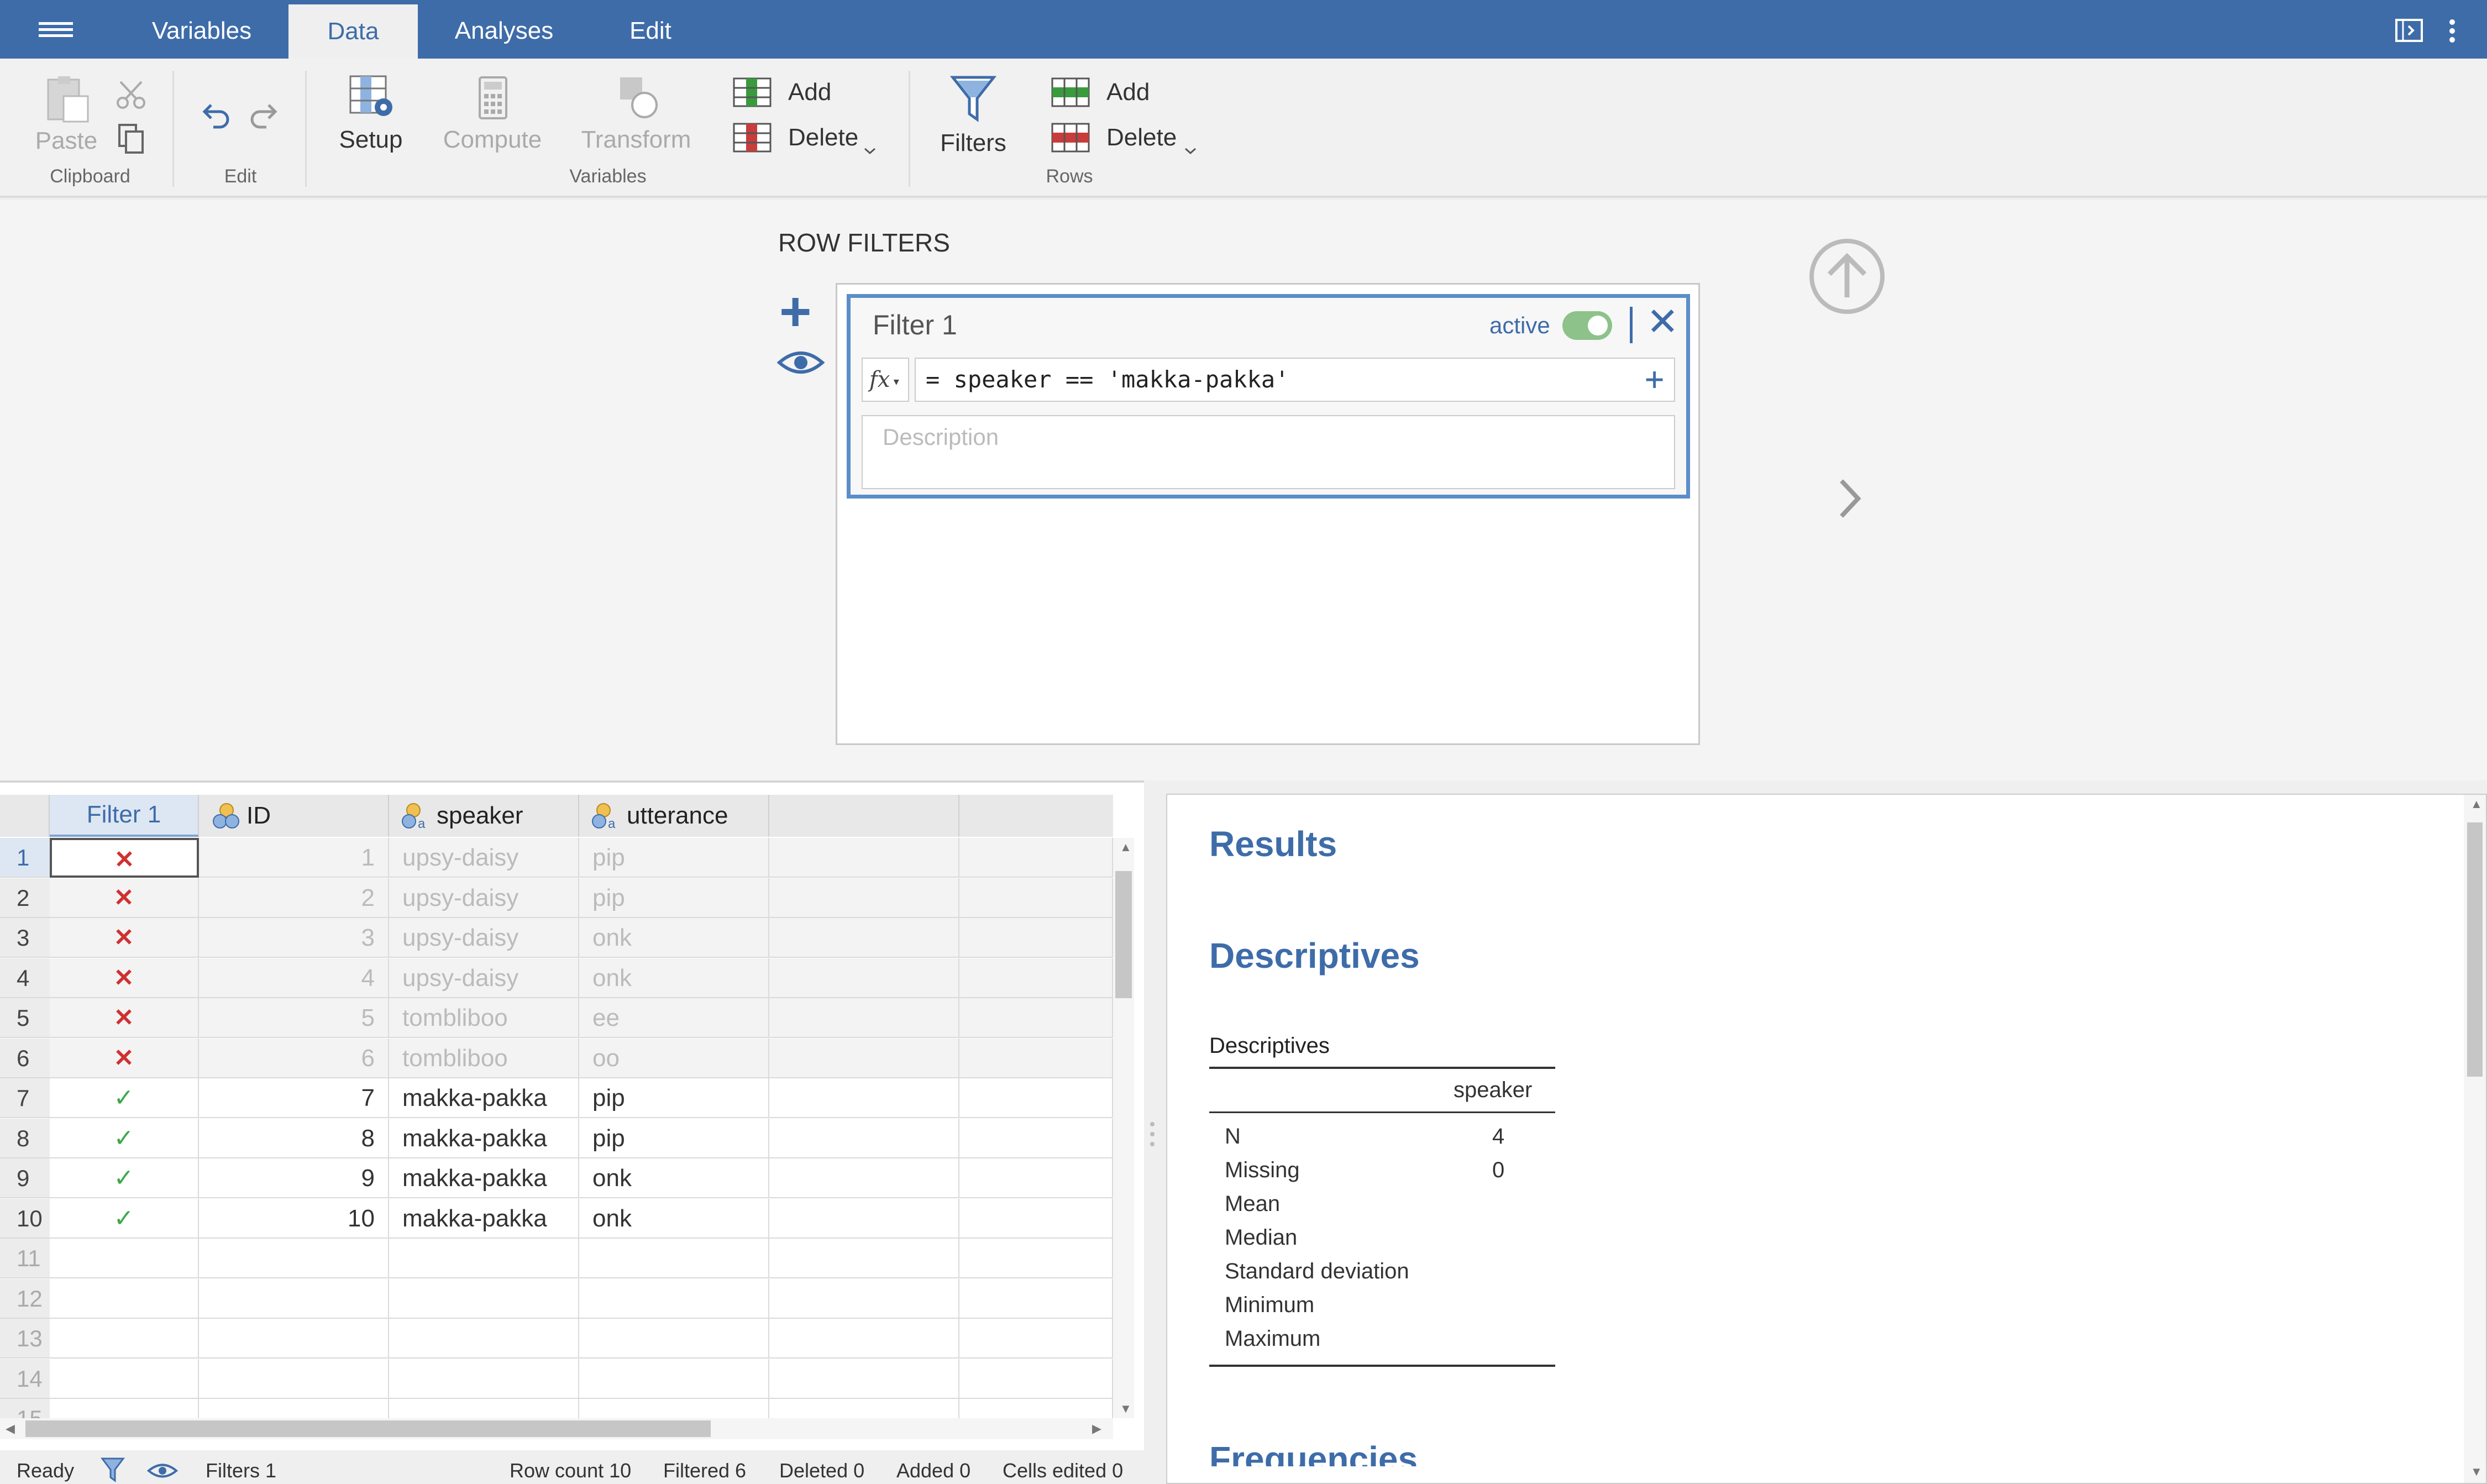  What do you see at coordinates (636, 113) in the screenshot?
I see `transform-button: Transform` at bounding box center [636, 113].